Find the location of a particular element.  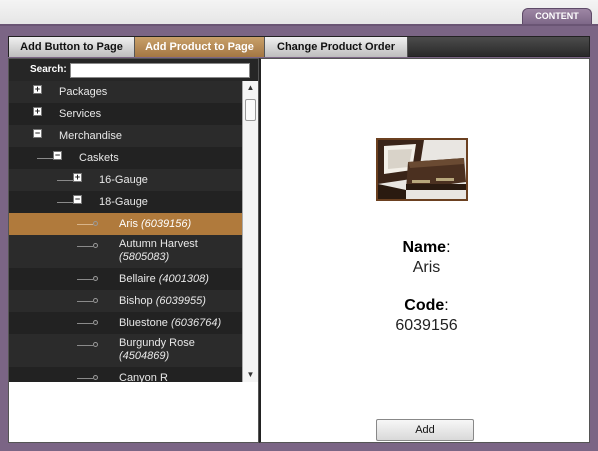

tree-item-label: 16-Gauge is located at coordinates (123, 180).